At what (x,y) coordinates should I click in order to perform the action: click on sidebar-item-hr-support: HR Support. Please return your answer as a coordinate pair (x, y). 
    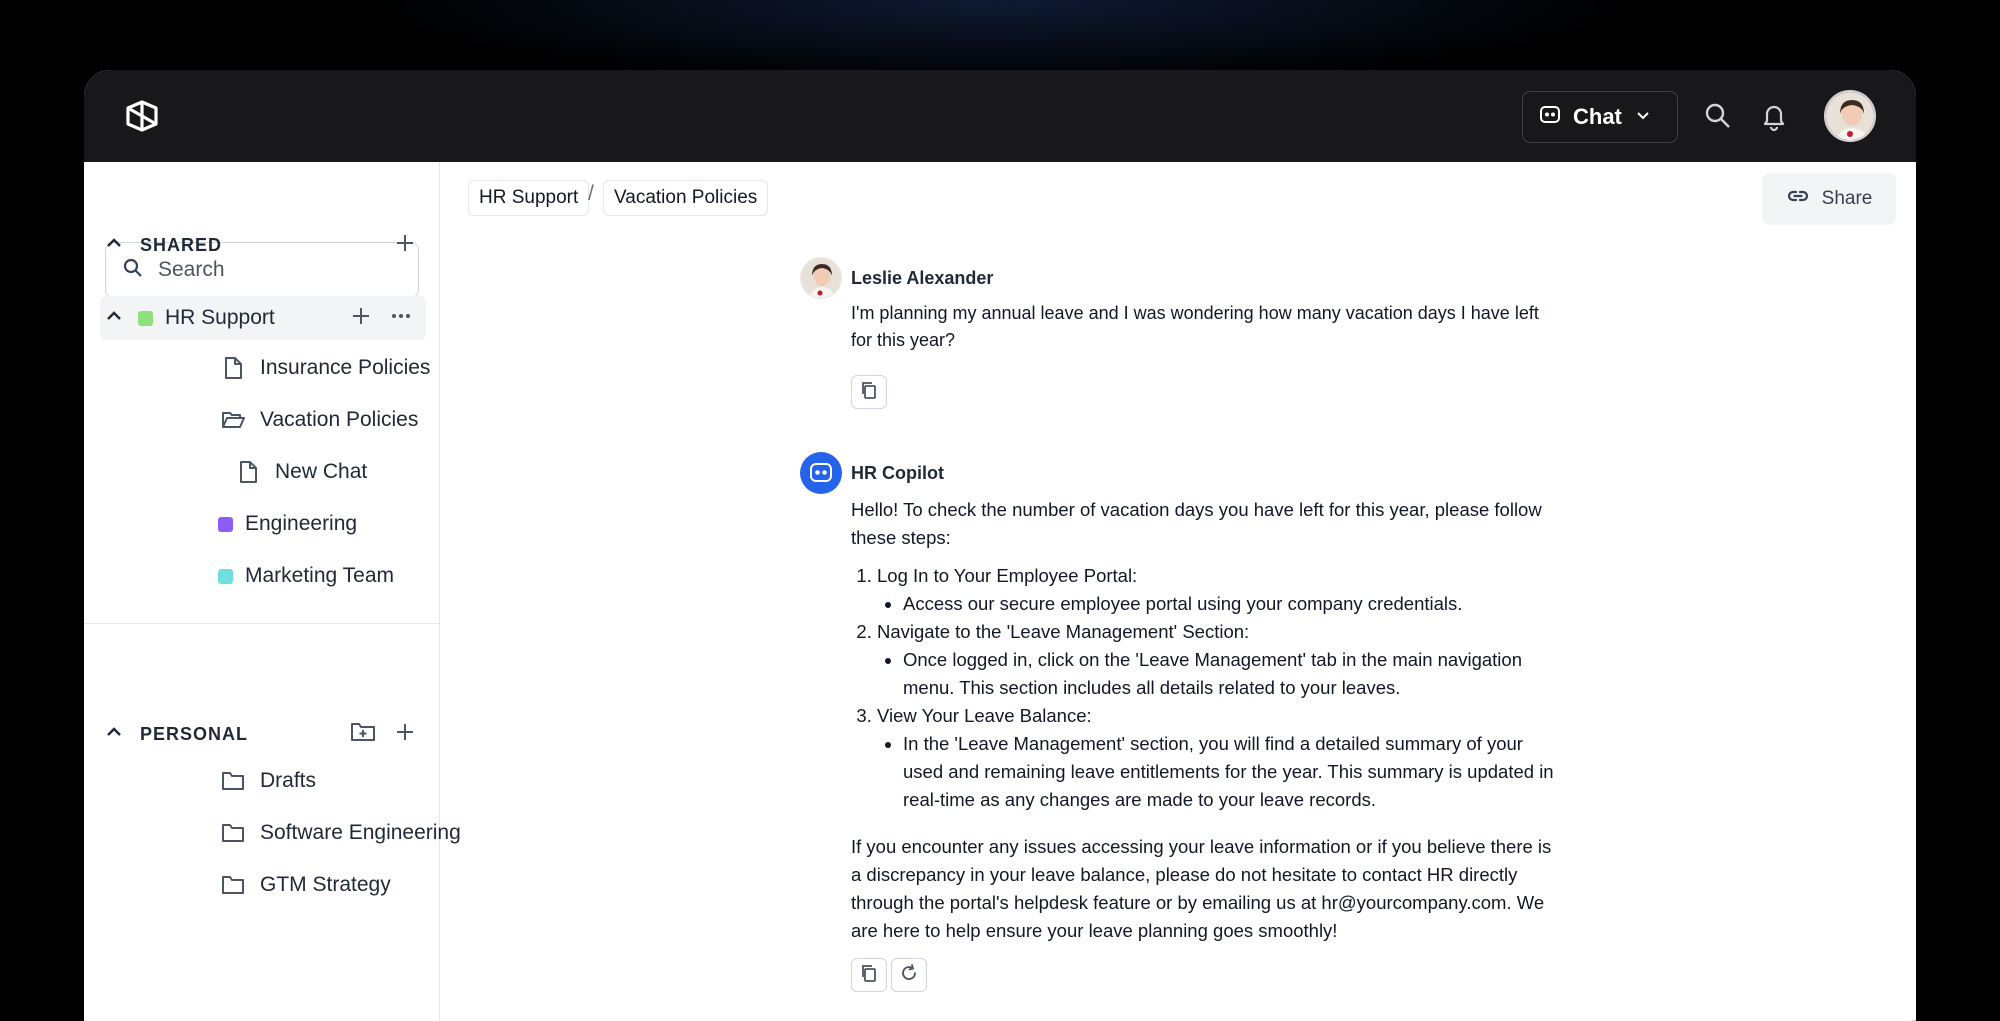
    Looking at the image, I should click on (263, 318).